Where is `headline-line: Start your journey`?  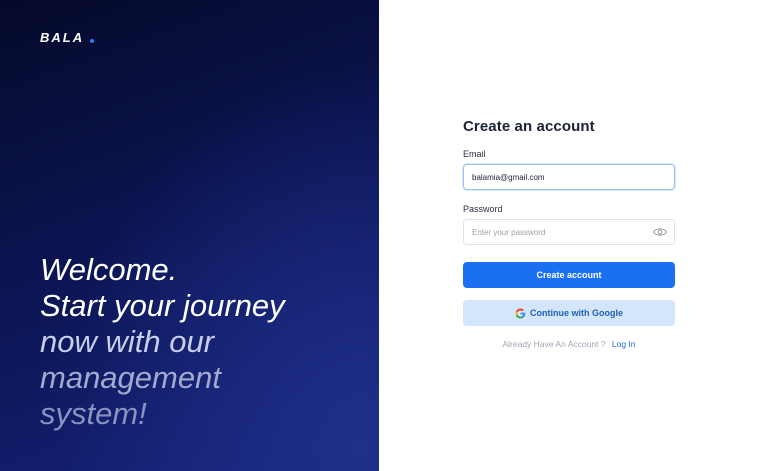
headline-line: Start your journey is located at coordinates (162, 305).